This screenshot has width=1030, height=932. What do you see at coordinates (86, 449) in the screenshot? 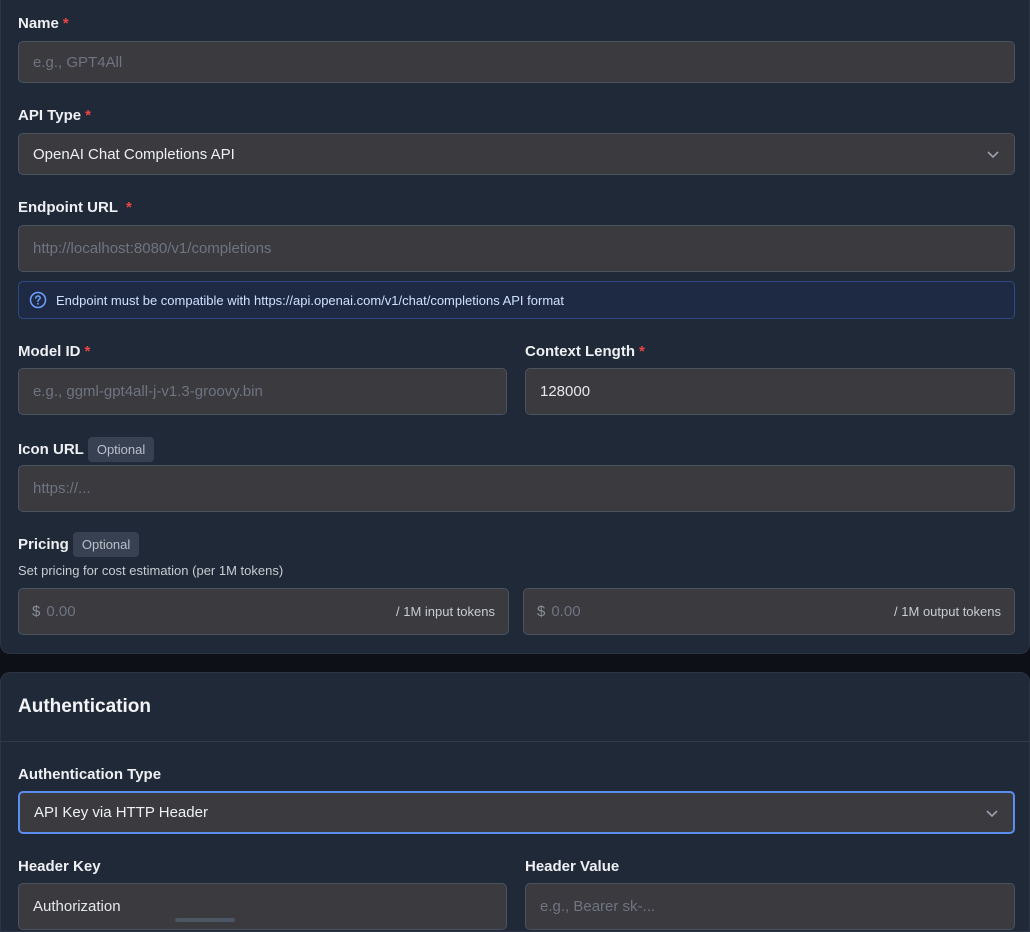
I see `icon-url-label: Icon URL Optional` at bounding box center [86, 449].